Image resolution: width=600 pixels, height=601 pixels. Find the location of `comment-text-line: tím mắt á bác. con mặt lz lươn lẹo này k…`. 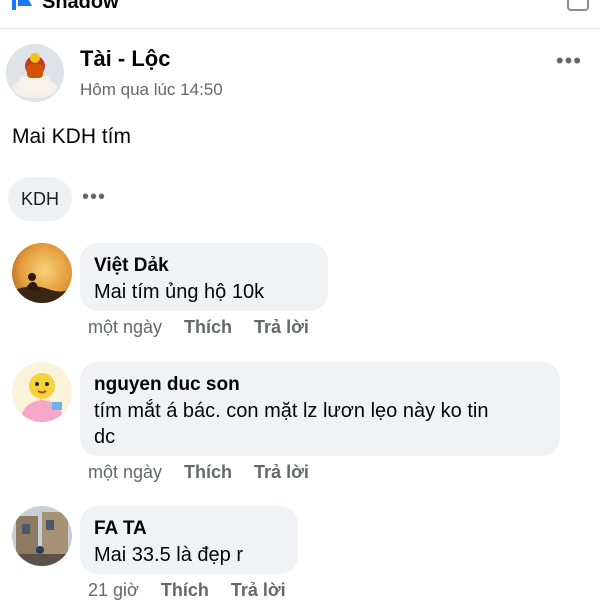

comment-text-line: tím mắt á bác. con mặt lz lươn lẹo này k… is located at coordinates (291, 411).